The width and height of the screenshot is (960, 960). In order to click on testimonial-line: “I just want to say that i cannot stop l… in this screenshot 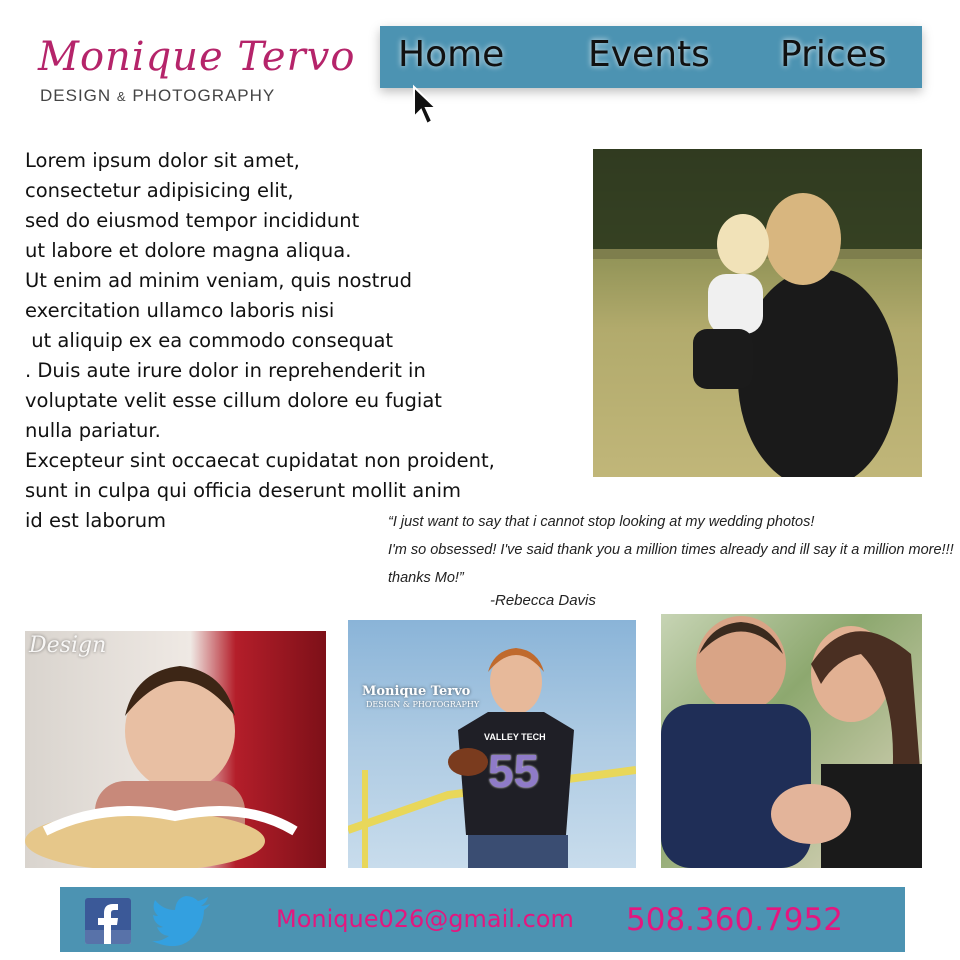, I will do `click(601, 522)`.